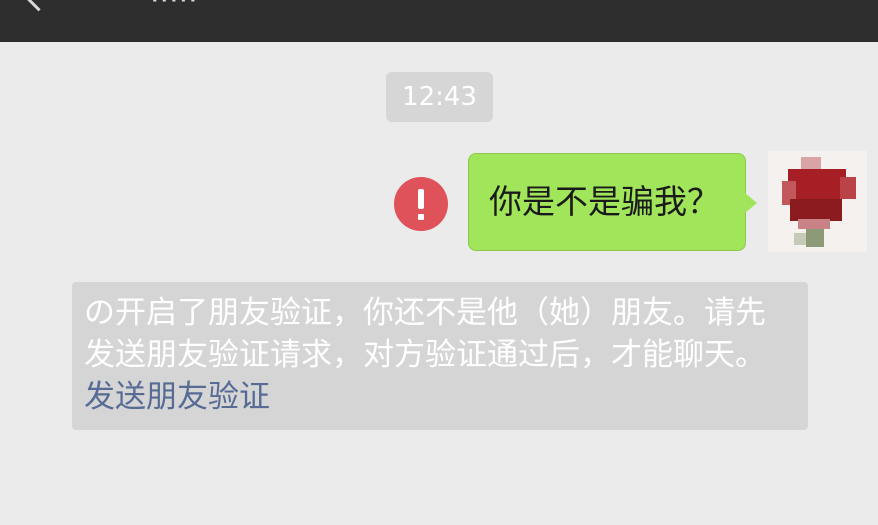  Describe the element at coordinates (817, 201) in the screenshot. I see `avatar` at that location.